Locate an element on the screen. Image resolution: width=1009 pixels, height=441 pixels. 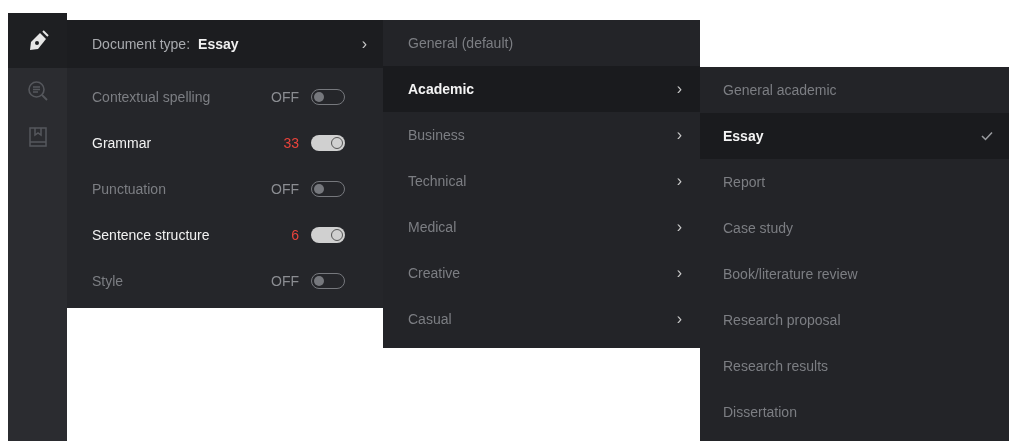
menu-item: Research proposal is located at coordinates (854, 320).